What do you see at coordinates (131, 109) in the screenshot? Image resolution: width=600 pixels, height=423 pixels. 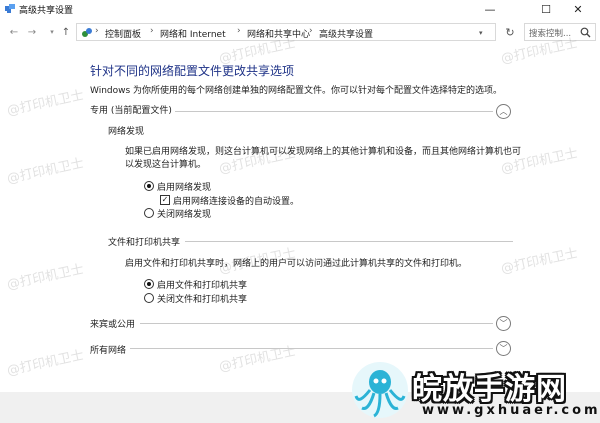 I see `profile-private-header: 专用 (当前配置文件)` at bounding box center [131, 109].